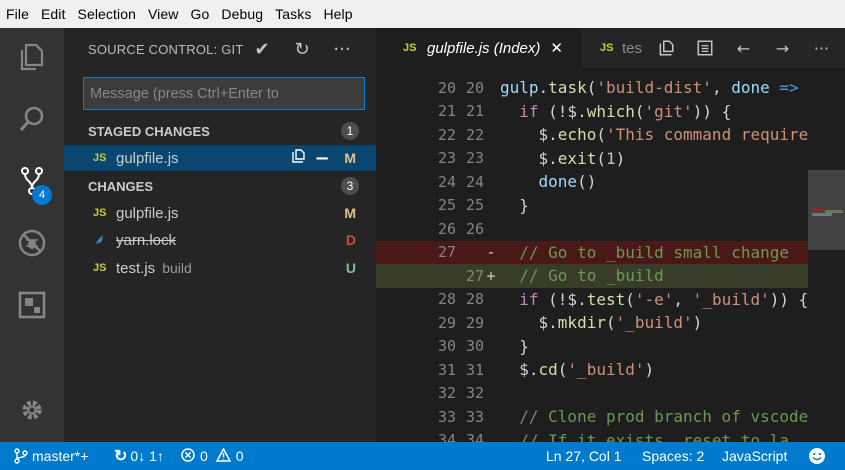  What do you see at coordinates (592, 347) in the screenshot?
I see `code-line: 30 30 }` at bounding box center [592, 347].